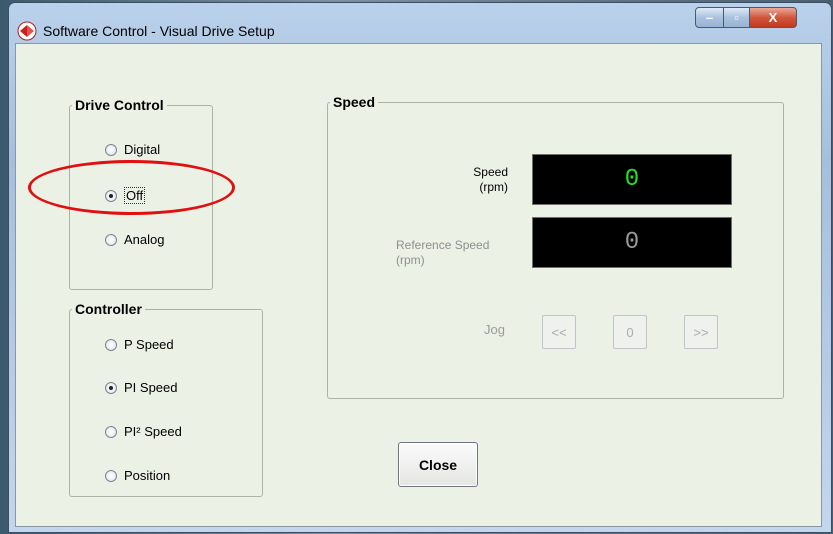 The height and width of the screenshot is (534, 833). I want to click on jog-back-button: <<, so click(559, 332).